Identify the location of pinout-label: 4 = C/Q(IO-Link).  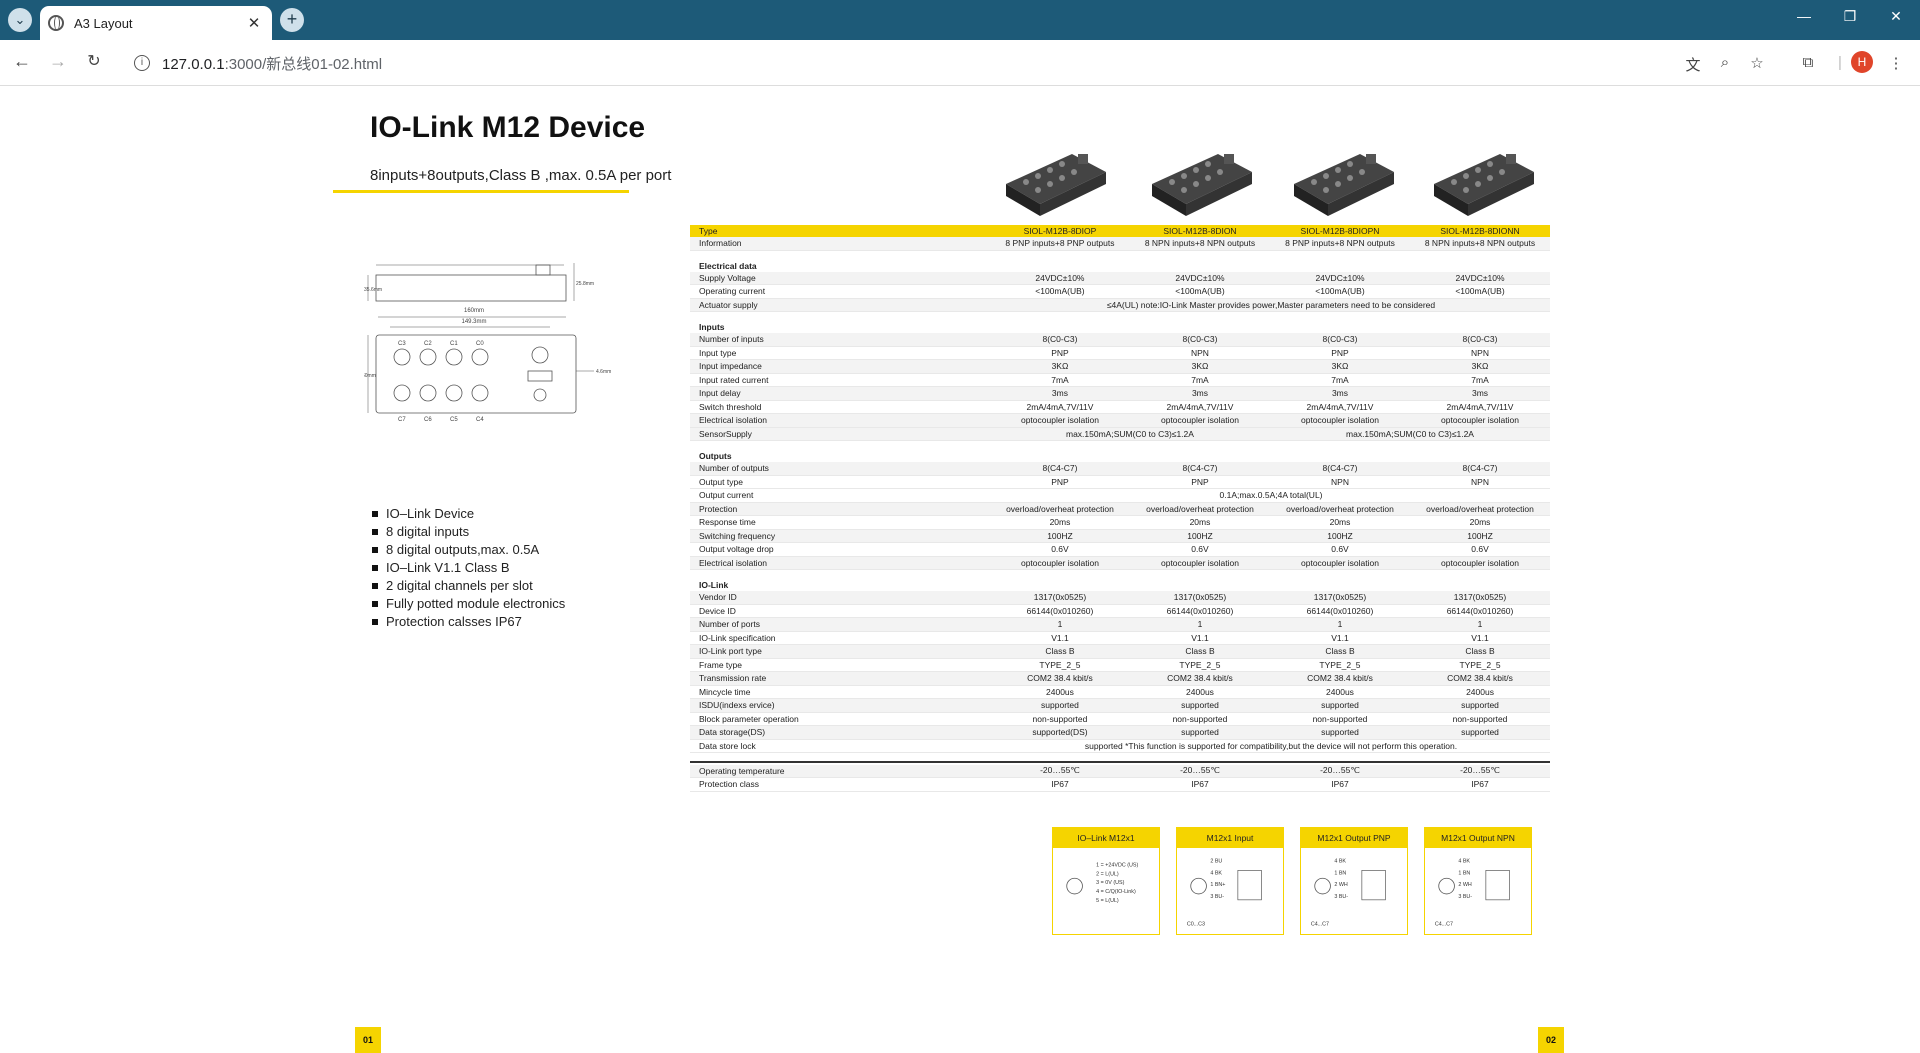
(1116, 892).